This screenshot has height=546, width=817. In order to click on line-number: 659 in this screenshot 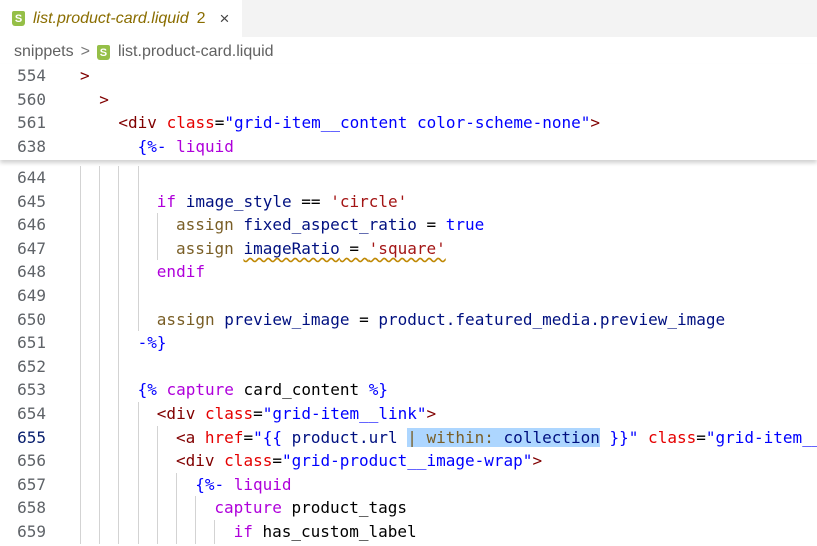, I will do `click(31, 531)`.